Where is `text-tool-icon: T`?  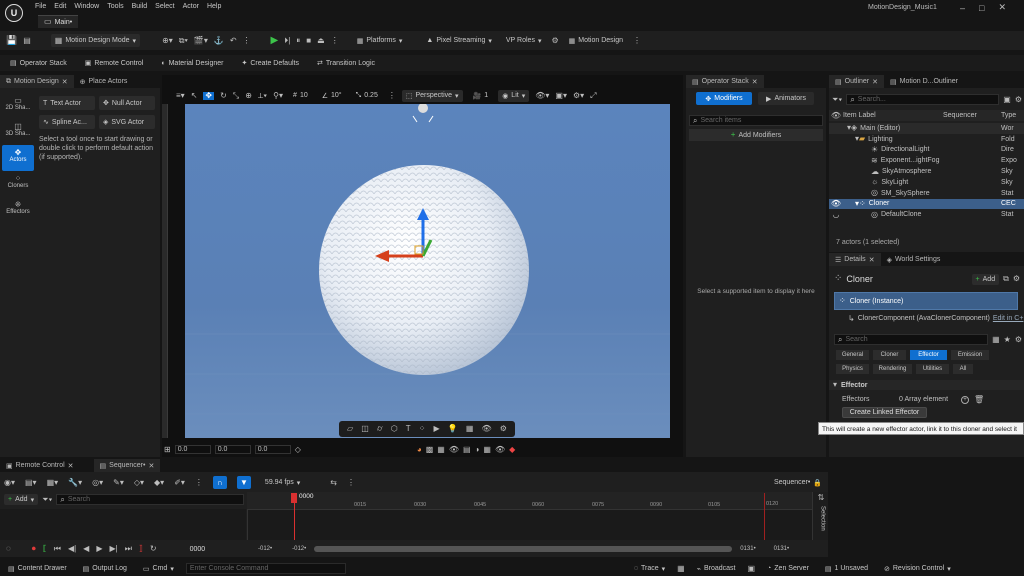 text-tool-icon: T is located at coordinates (408, 429).